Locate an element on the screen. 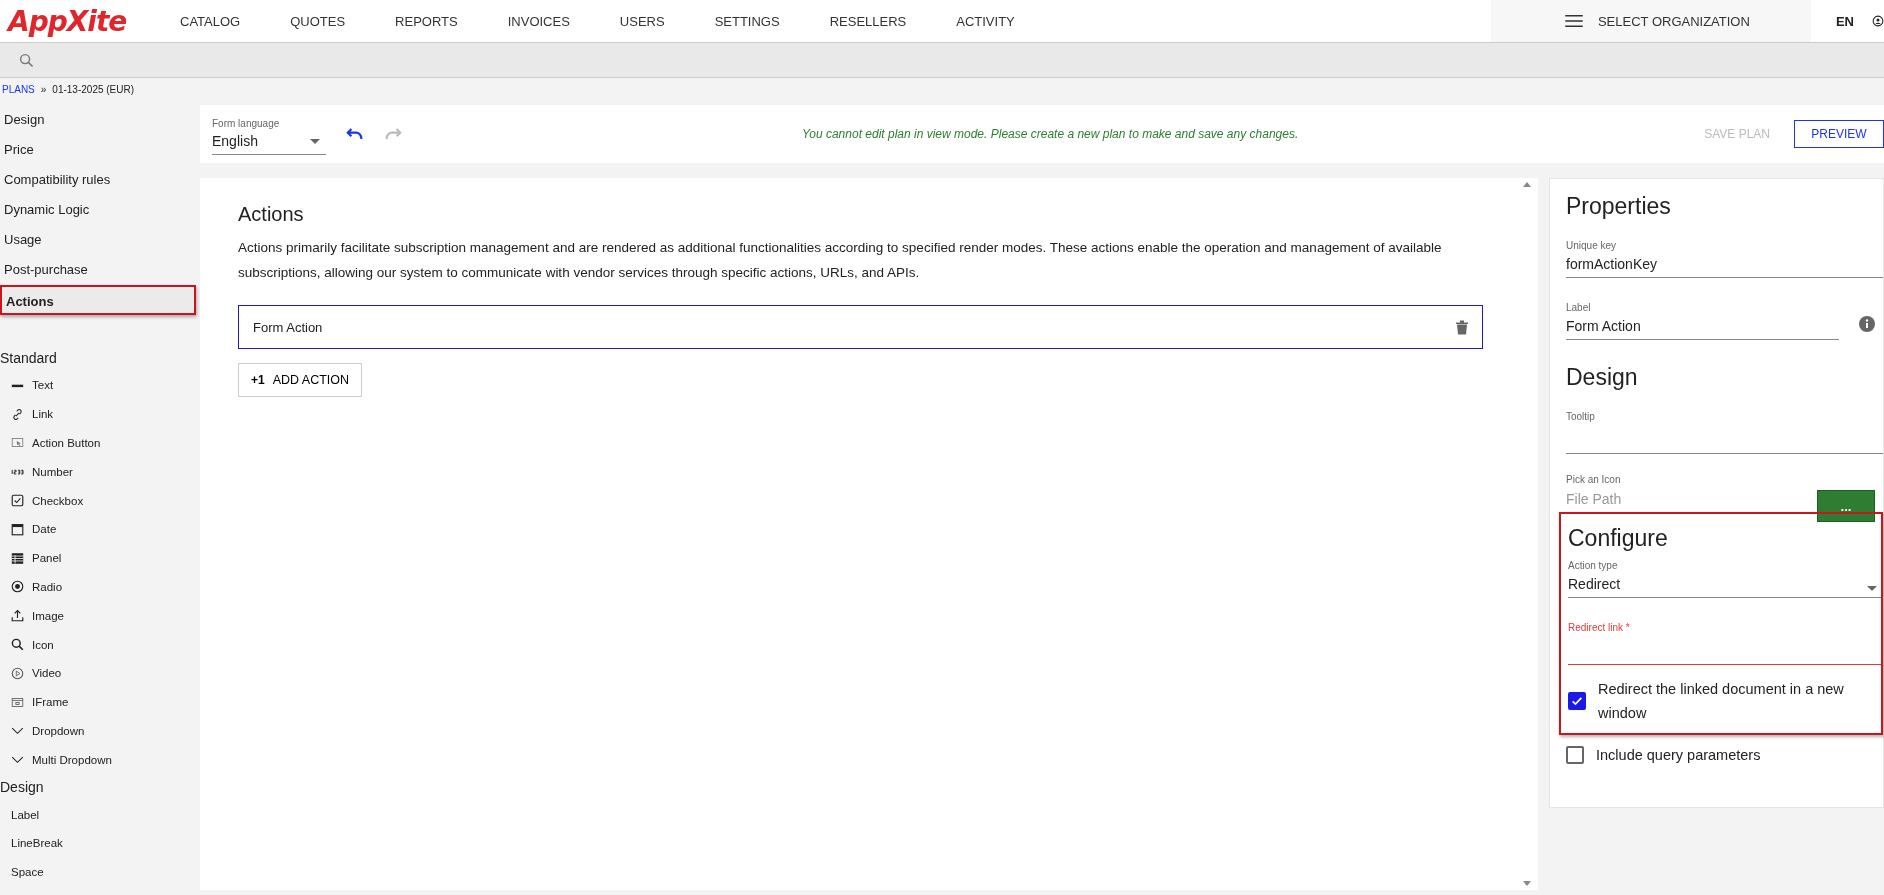 The width and height of the screenshot is (1884, 895). palette-heading: Design is located at coordinates (22, 788).